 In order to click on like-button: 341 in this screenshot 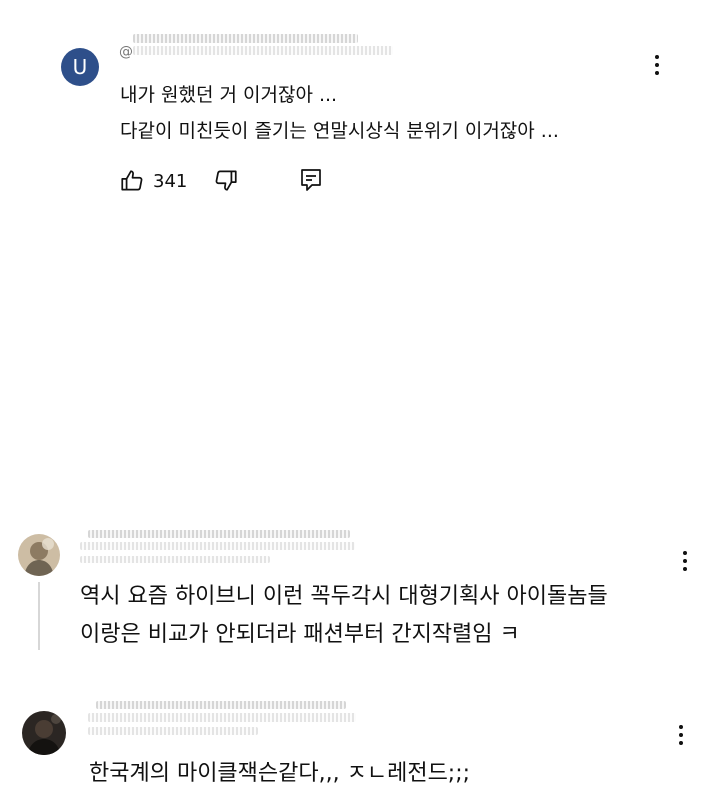, I will do `click(164, 181)`.